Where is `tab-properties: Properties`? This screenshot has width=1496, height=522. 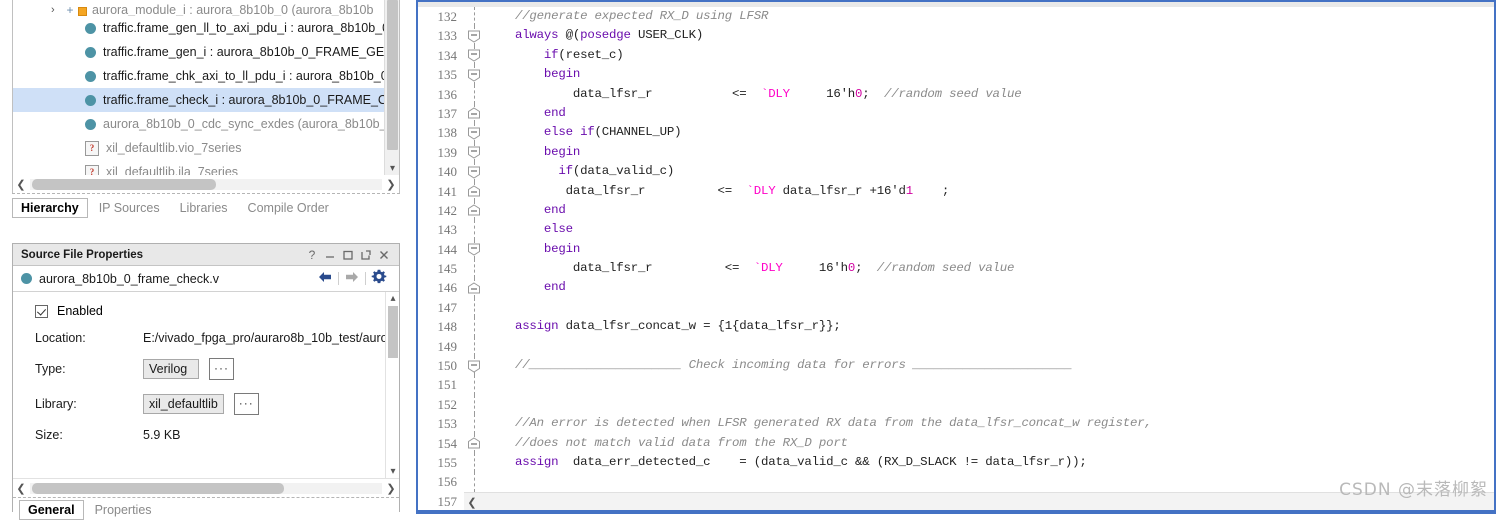
tab-properties: Properties is located at coordinates (123, 510).